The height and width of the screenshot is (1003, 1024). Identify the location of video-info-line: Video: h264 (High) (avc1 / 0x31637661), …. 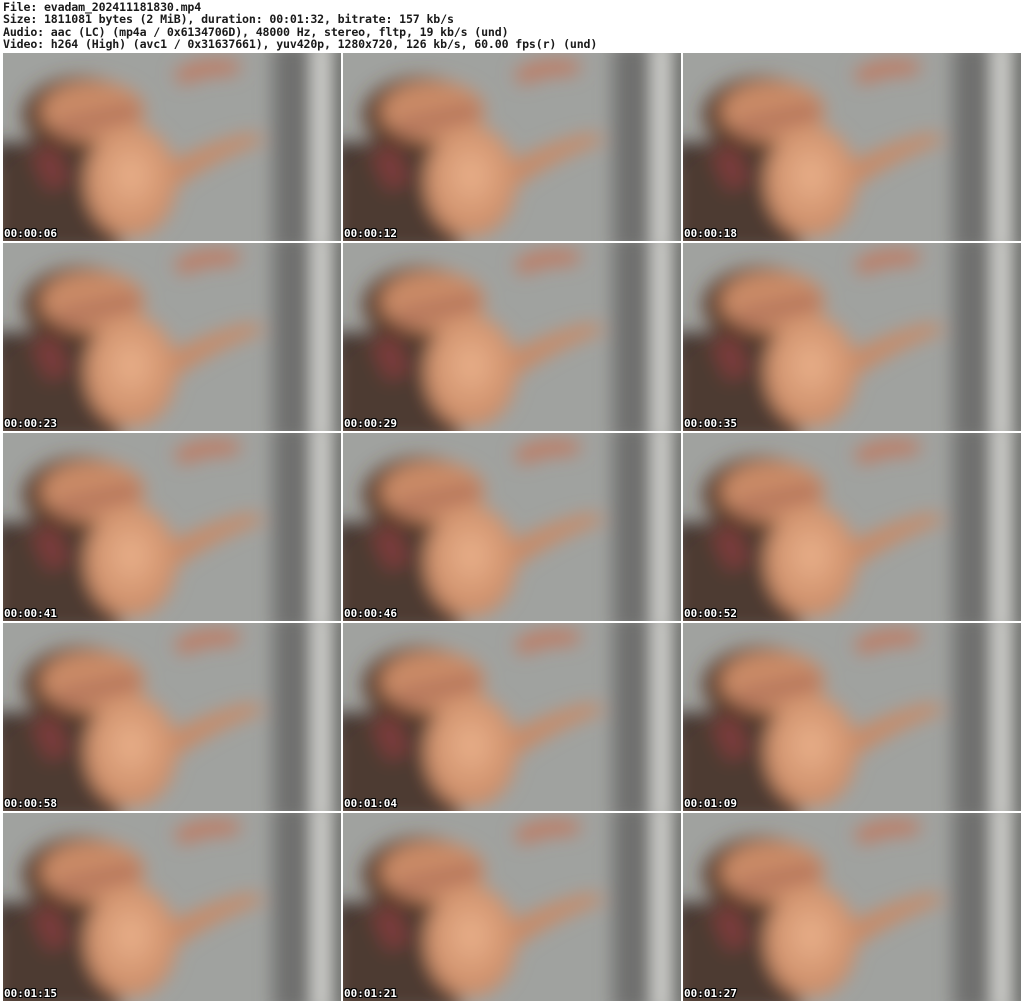
(300, 44).